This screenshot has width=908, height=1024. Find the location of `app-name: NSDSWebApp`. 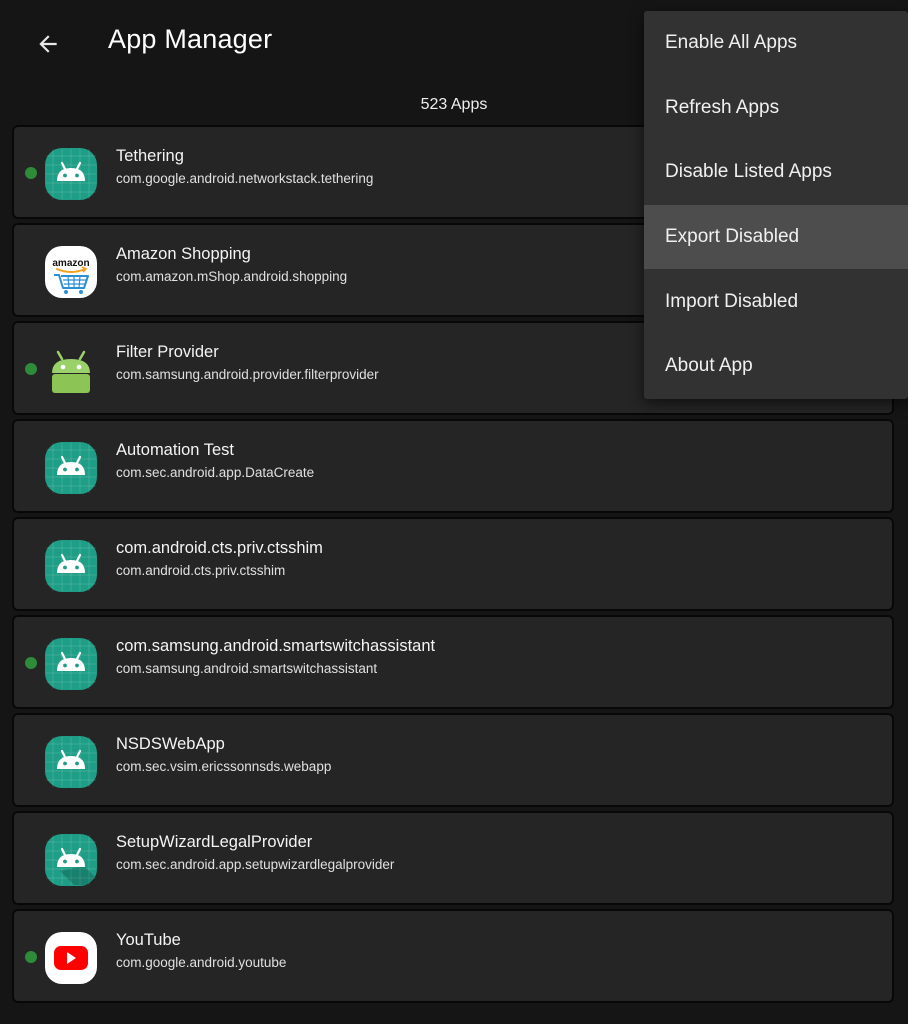

app-name: NSDSWebApp is located at coordinates (170, 744).